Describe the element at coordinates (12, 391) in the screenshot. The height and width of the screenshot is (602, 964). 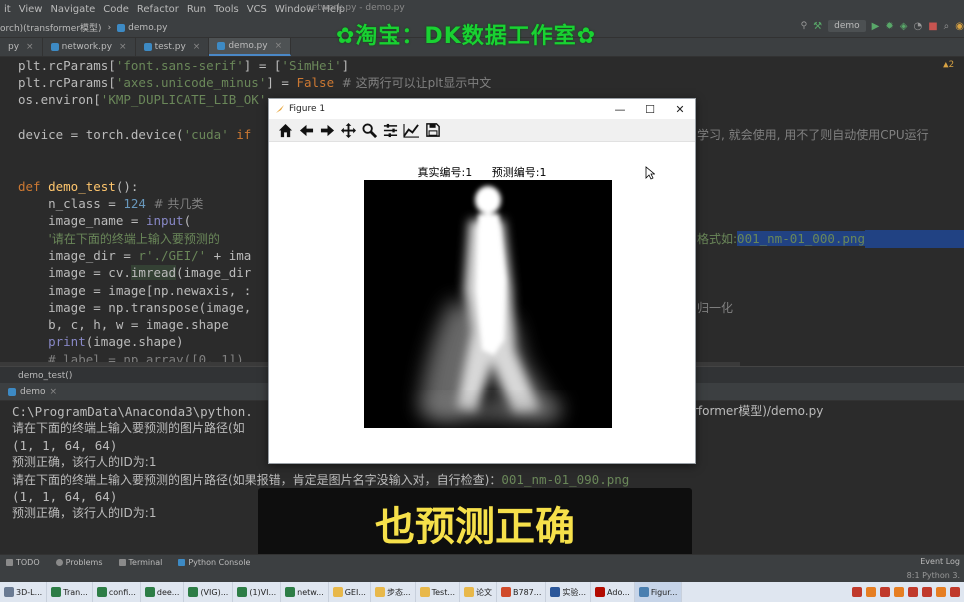
I see `python-run-icon` at that location.